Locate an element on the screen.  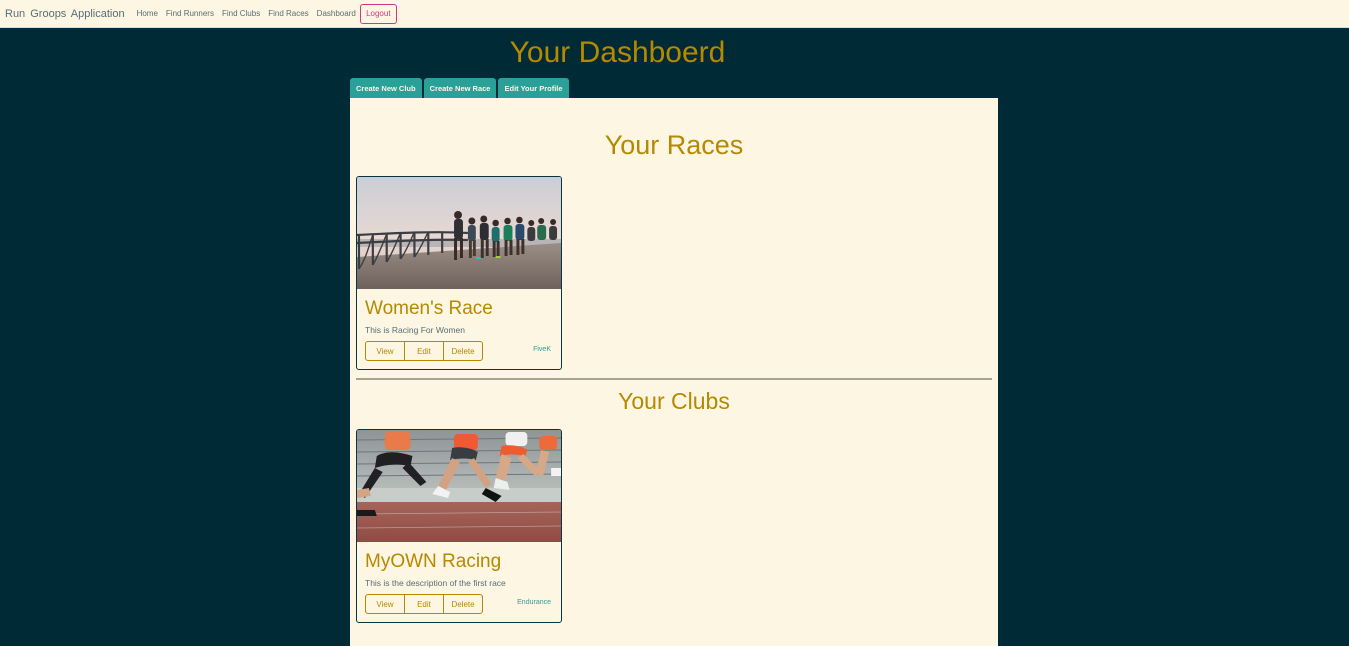
brand-link: Run Groops Application is located at coordinates (65, 14).